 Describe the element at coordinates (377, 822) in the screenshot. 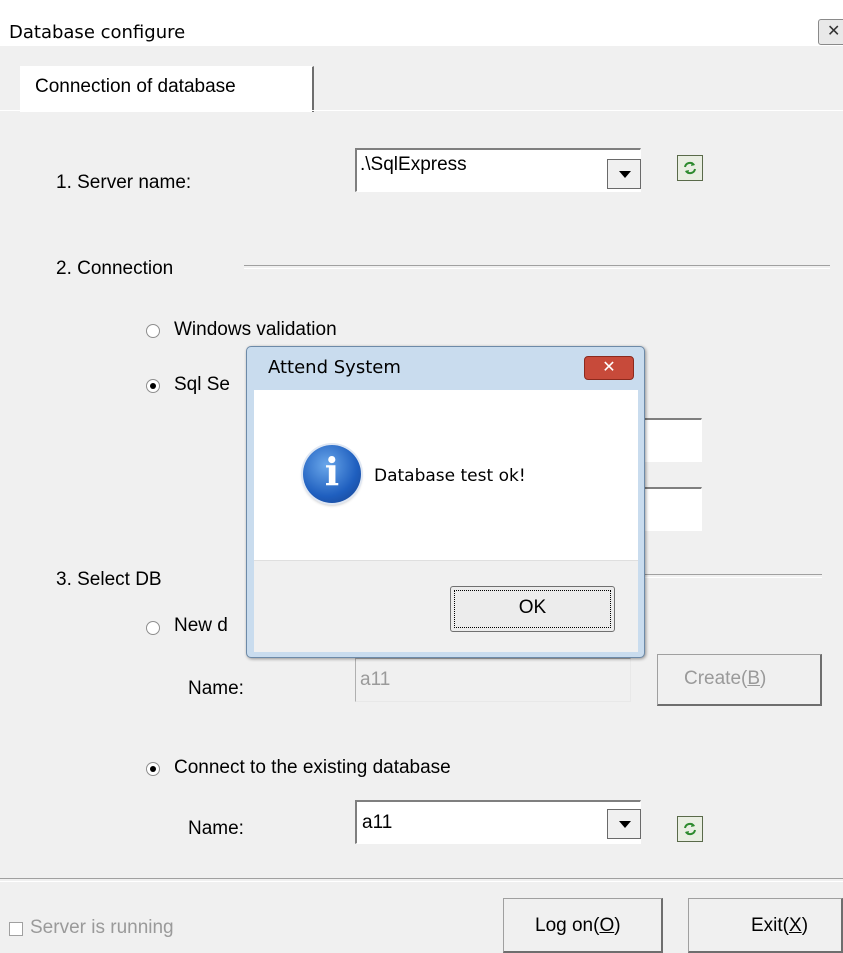

I see `existing-db-name-value: a11` at that location.